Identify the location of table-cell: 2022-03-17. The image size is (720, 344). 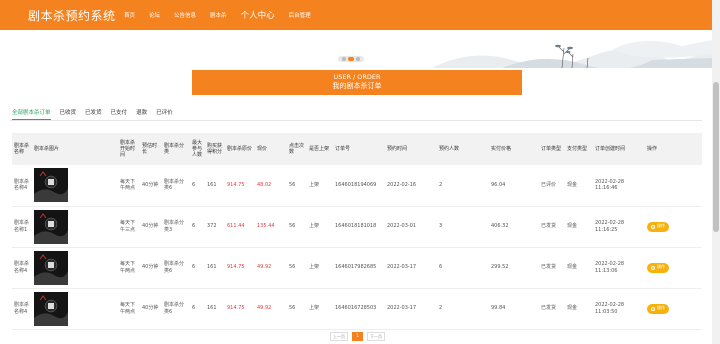
(411, 309).